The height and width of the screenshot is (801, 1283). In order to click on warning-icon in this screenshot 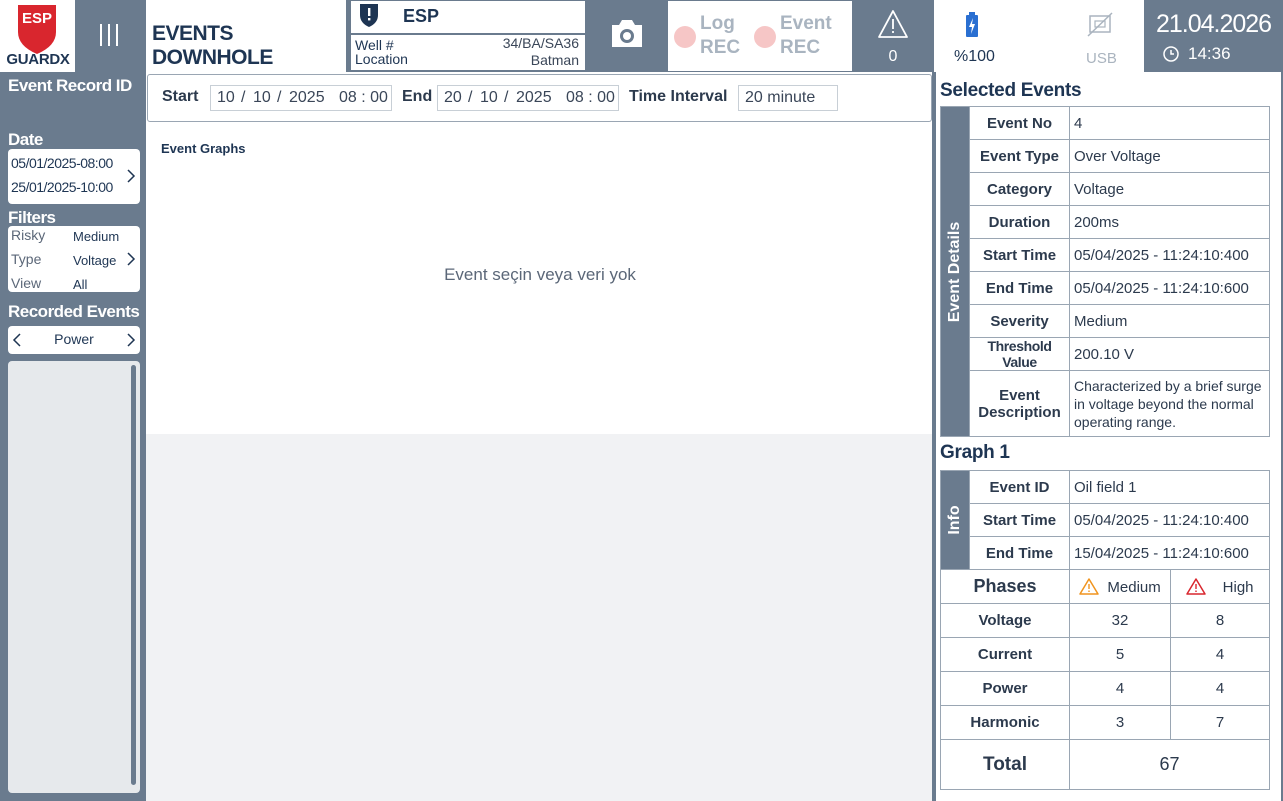, I will do `click(893, 24)`.